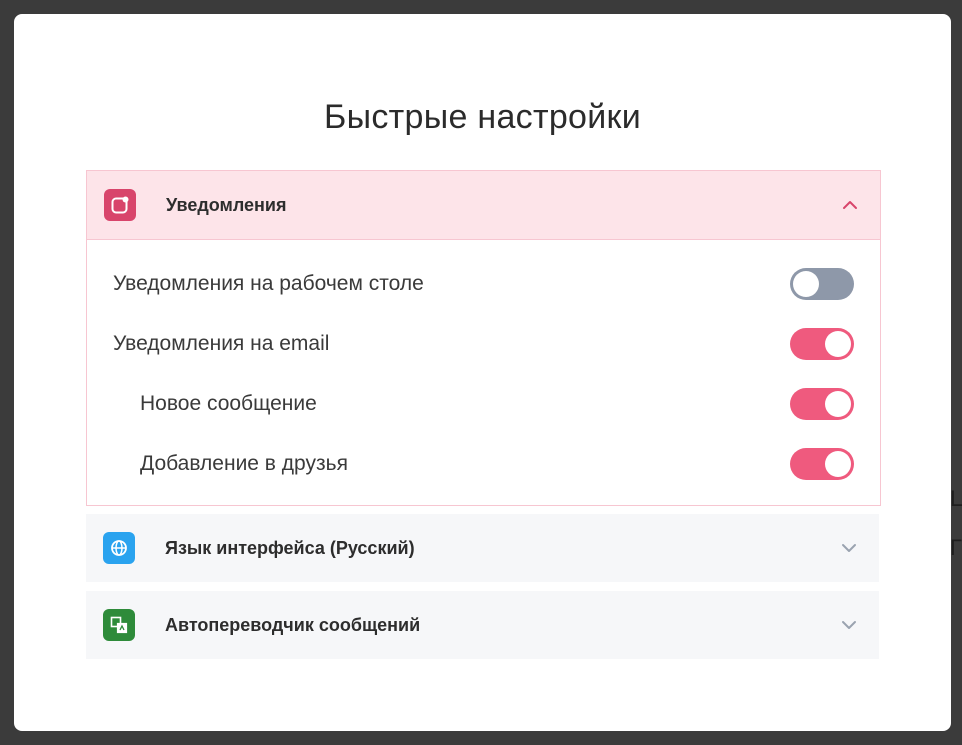  I want to click on background-text-fragment: Ц, so click(956, 498).